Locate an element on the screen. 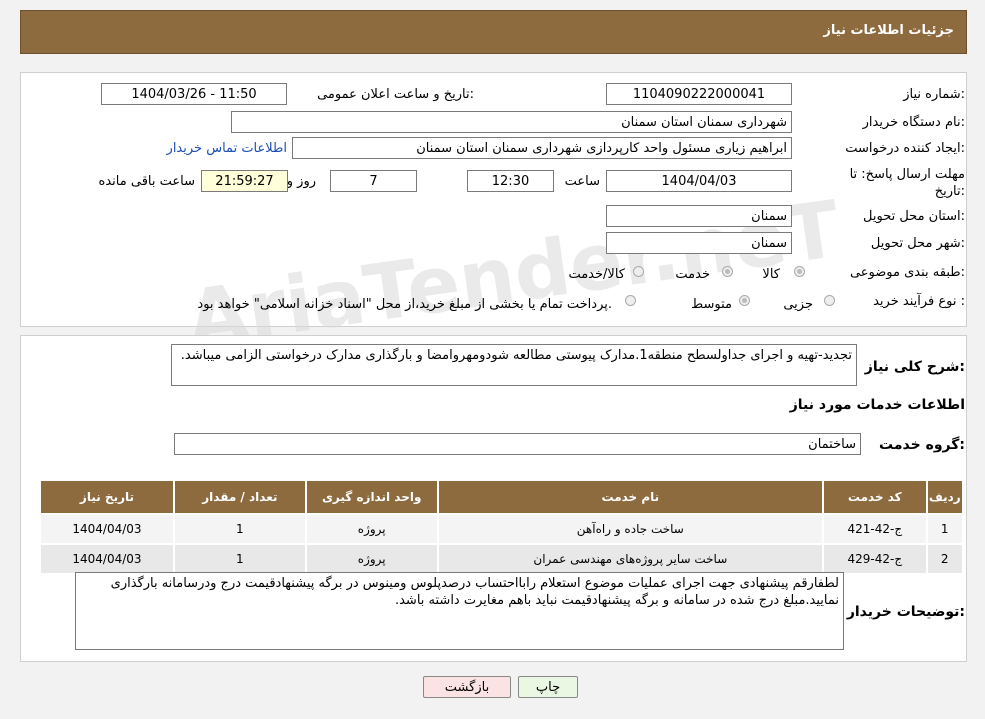 The height and width of the screenshot is (719, 985). category-option-service: خدمت is located at coordinates (692, 274).